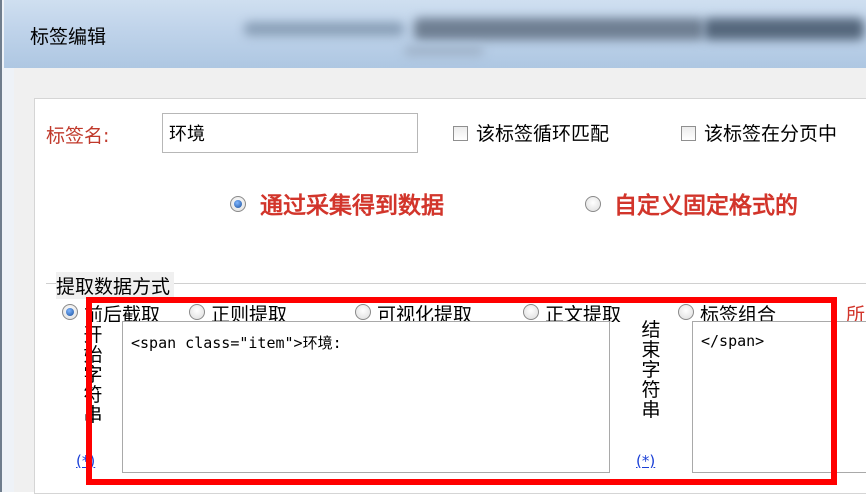  Describe the element at coordinates (686, 312) in the screenshot. I see `mode-radio-tag-combo` at that location.